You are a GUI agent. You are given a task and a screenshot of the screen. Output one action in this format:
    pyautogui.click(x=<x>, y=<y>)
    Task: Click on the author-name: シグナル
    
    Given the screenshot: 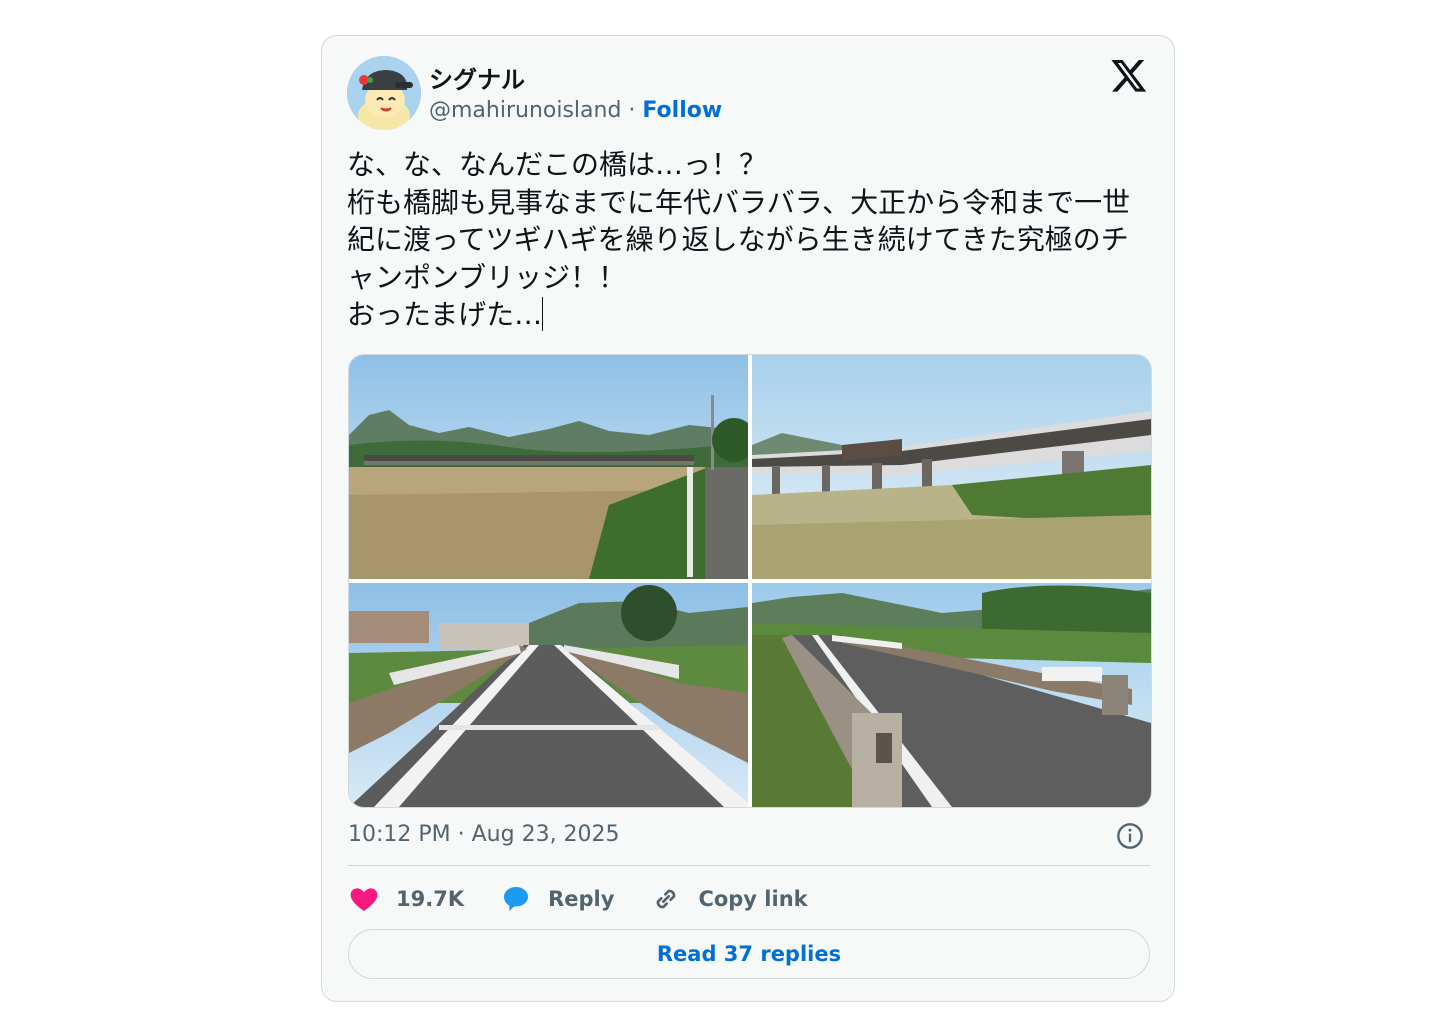 What is the action you would take?
    pyautogui.click(x=477, y=77)
    